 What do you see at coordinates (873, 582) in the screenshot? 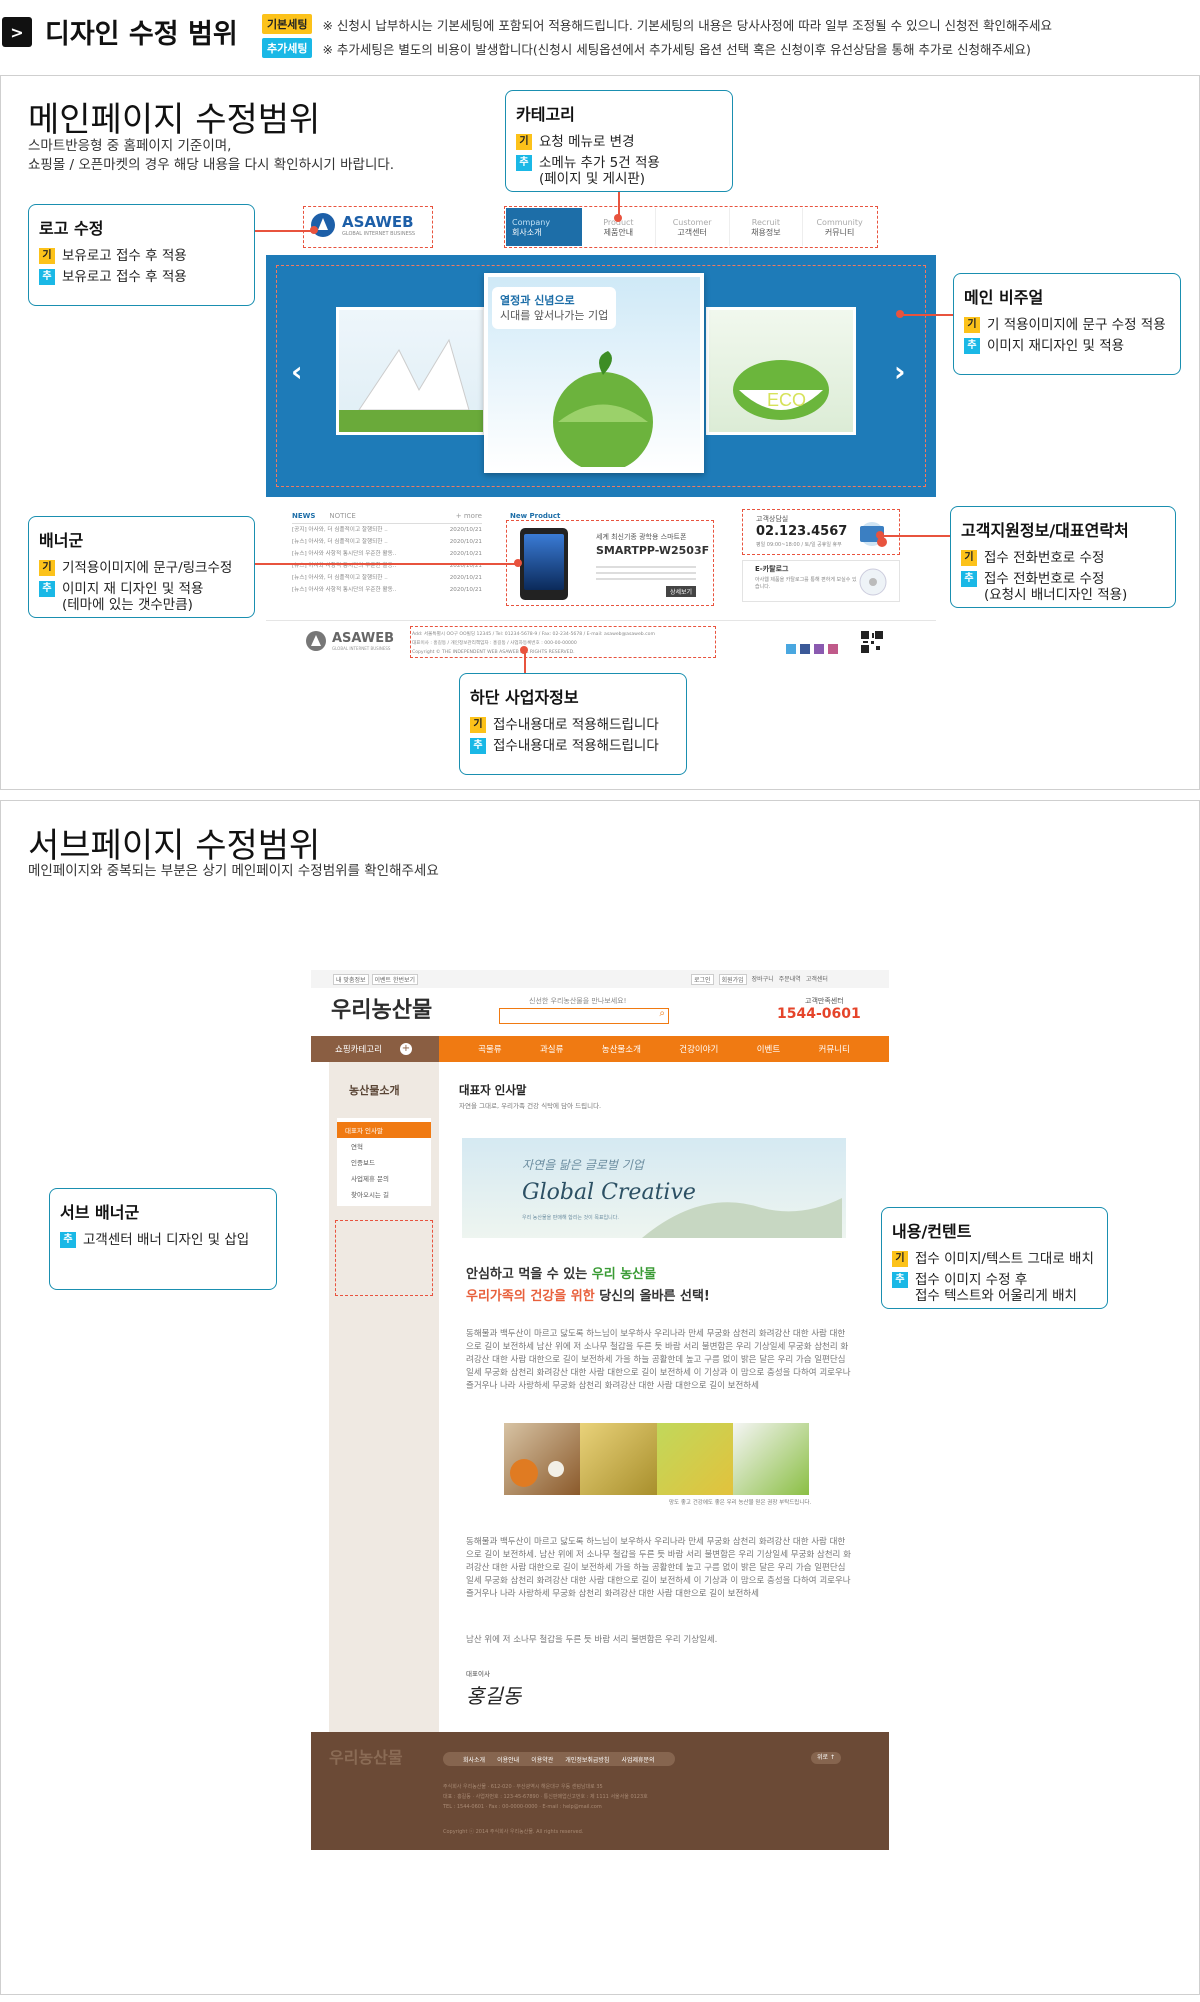
I see `disc-icon` at bounding box center [873, 582].